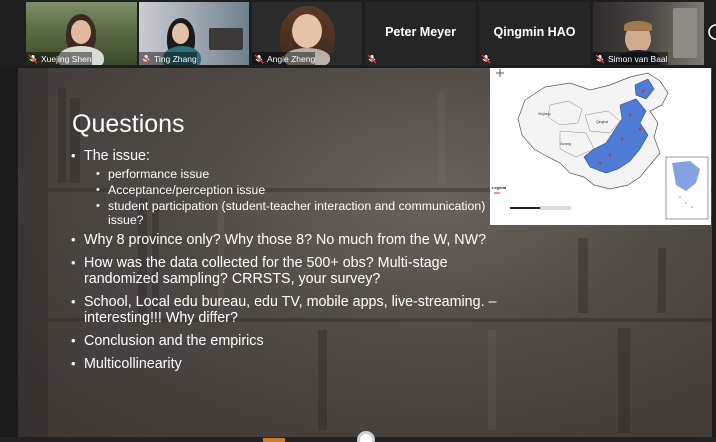 This screenshot has width=716, height=442. Describe the element at coordinates (291, 58) in the screenshot. I see `participant-name: Angie Zheng` at that location.